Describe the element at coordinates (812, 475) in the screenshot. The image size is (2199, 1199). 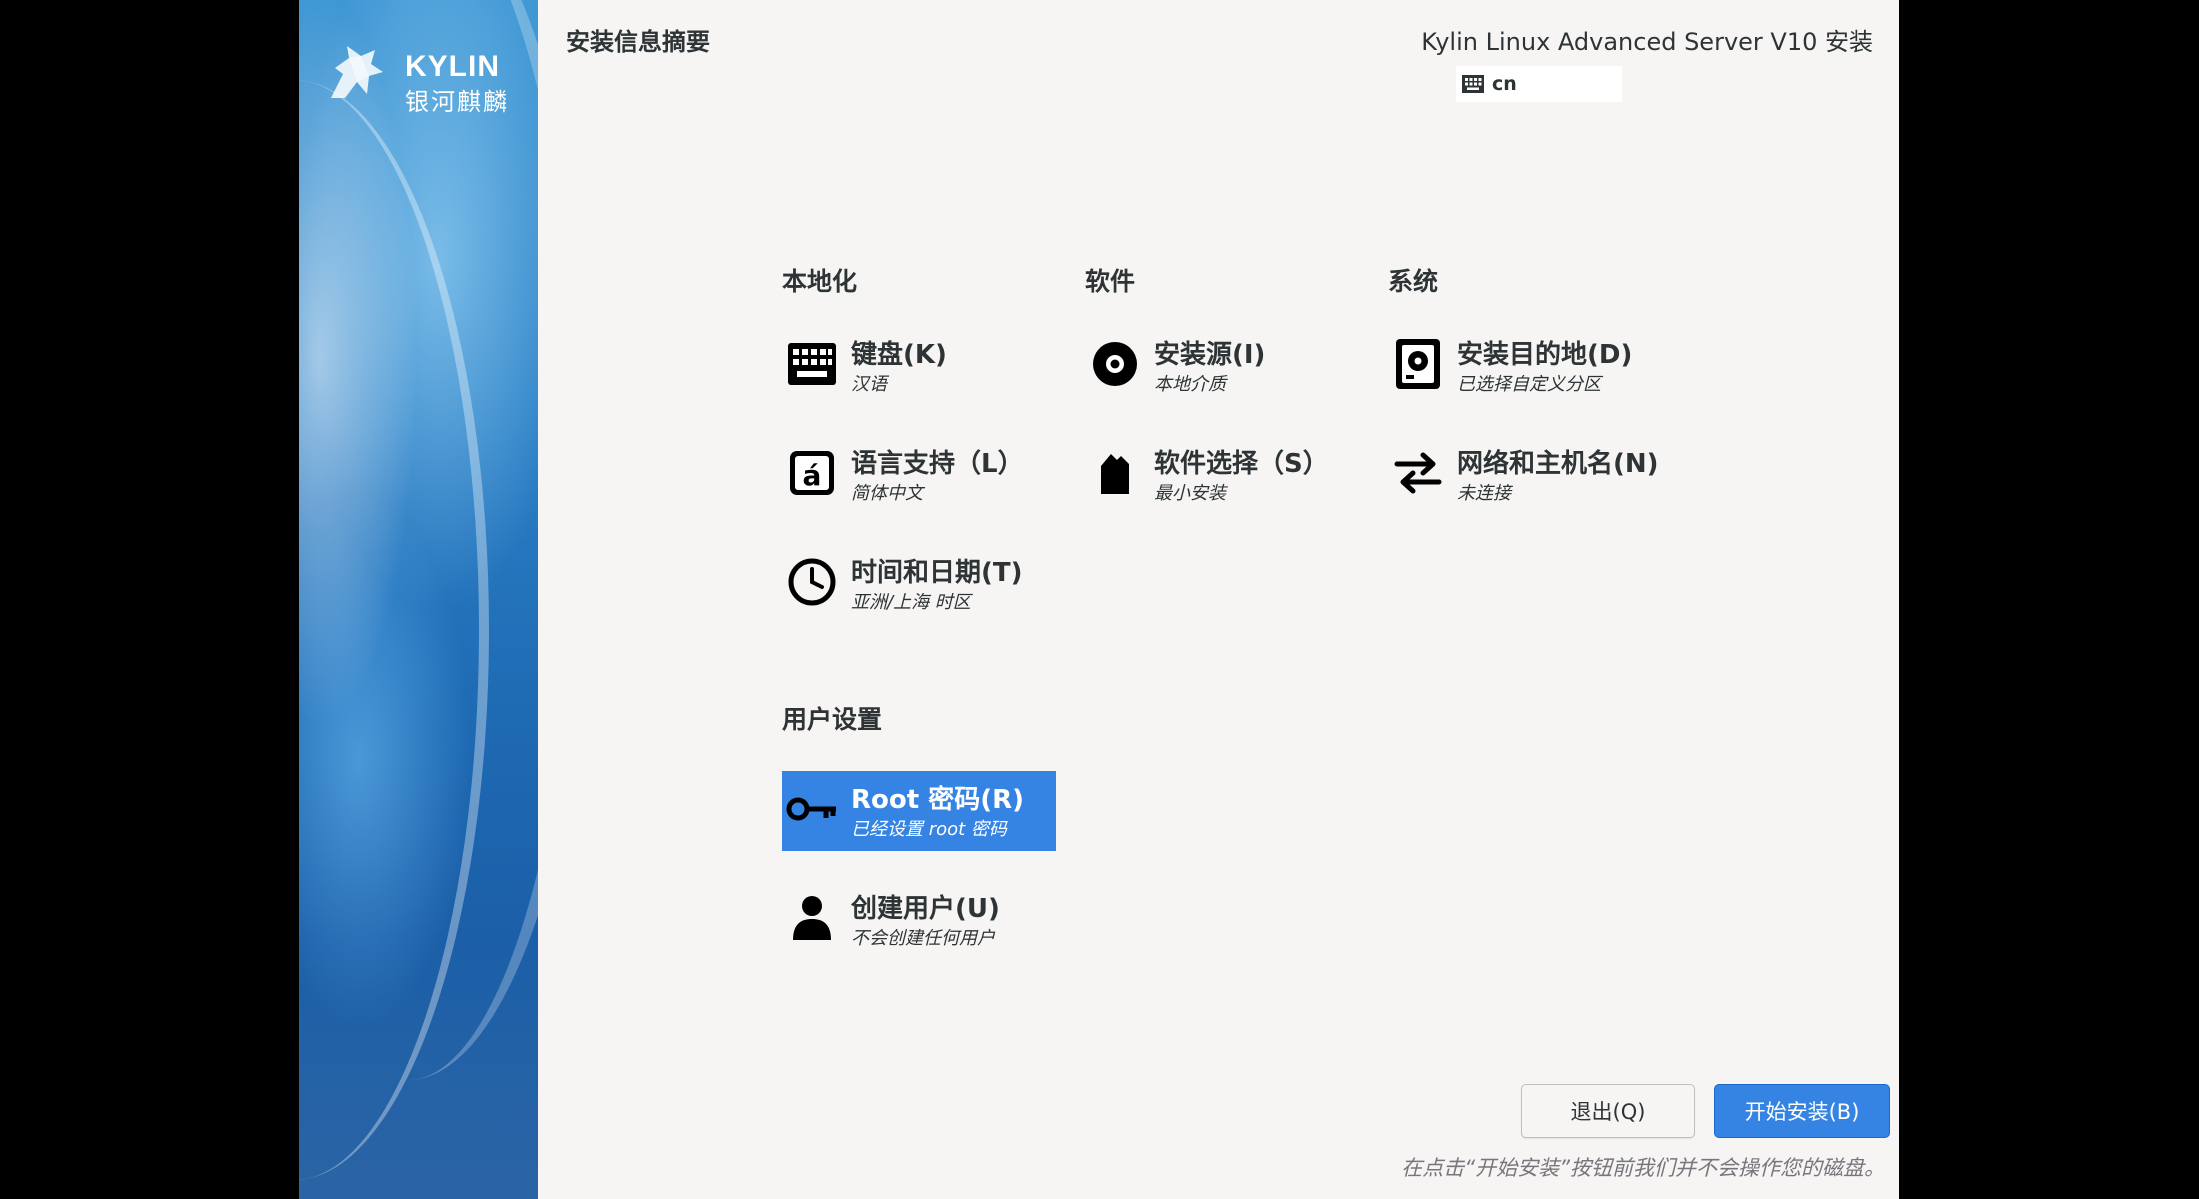
I see `svg-text: á` at that location.